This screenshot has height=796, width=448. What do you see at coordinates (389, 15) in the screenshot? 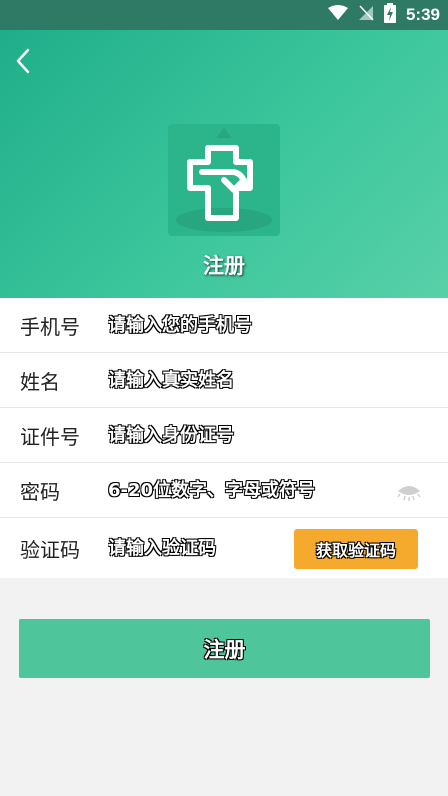
I see `battery-charging-icon` at bounding box center [389, 15].